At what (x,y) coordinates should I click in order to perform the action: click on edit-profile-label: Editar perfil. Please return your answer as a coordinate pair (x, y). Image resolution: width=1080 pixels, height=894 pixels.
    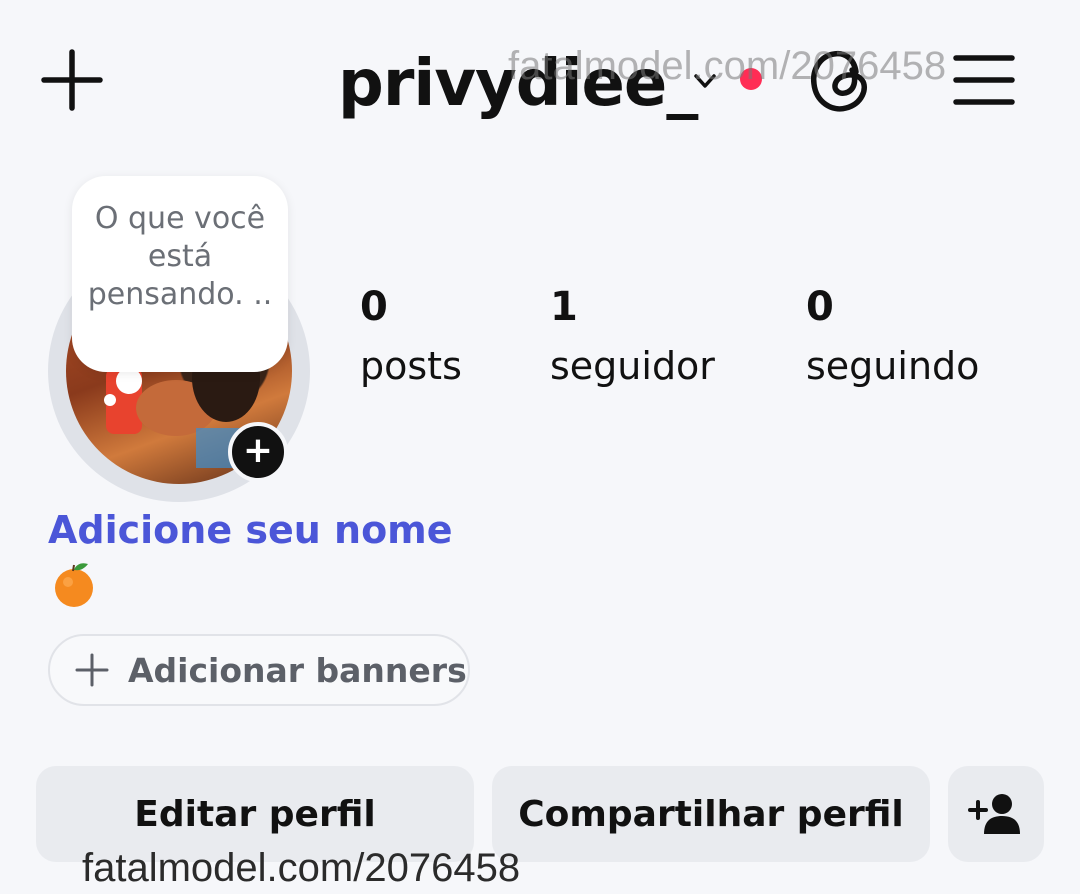
    Looking at the image, I should click on (255, 814).